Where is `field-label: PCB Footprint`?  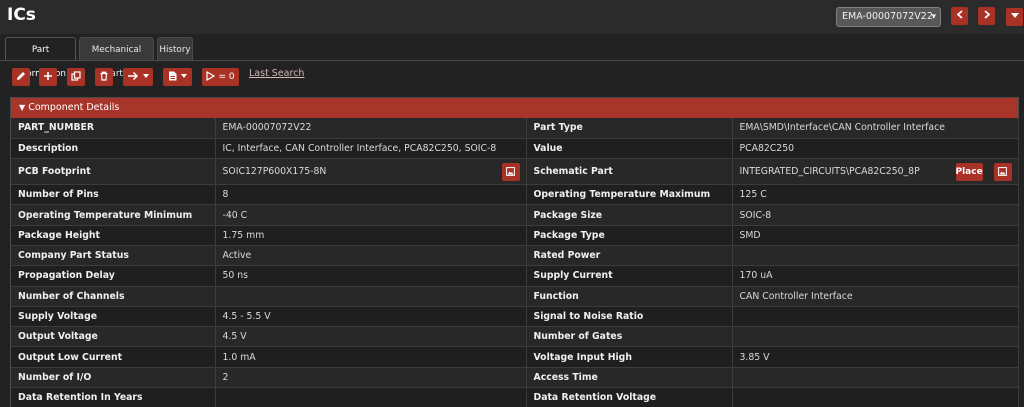 field-label: PCB Footprint is located at coordinates (113, 172).